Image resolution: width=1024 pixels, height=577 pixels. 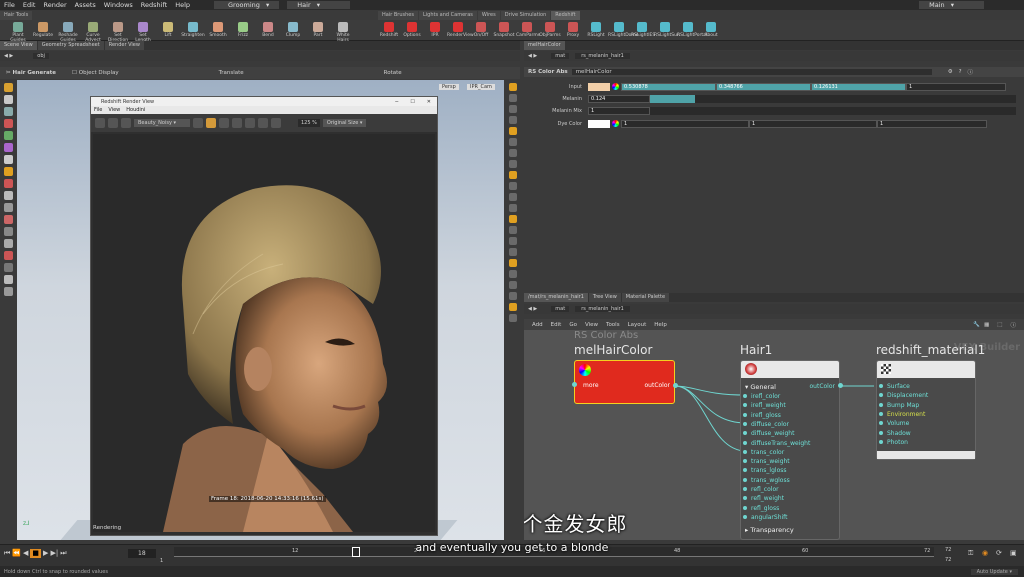 I want to click on net-menu-view: View, so click(x=591, y=325).